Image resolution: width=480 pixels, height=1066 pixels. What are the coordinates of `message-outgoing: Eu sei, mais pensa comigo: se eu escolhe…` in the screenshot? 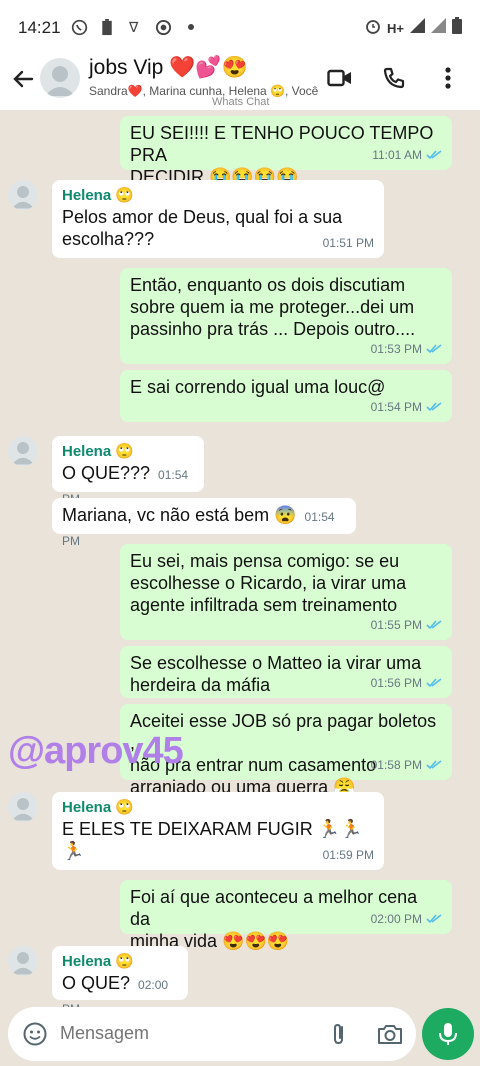 It's located at (286, 592).